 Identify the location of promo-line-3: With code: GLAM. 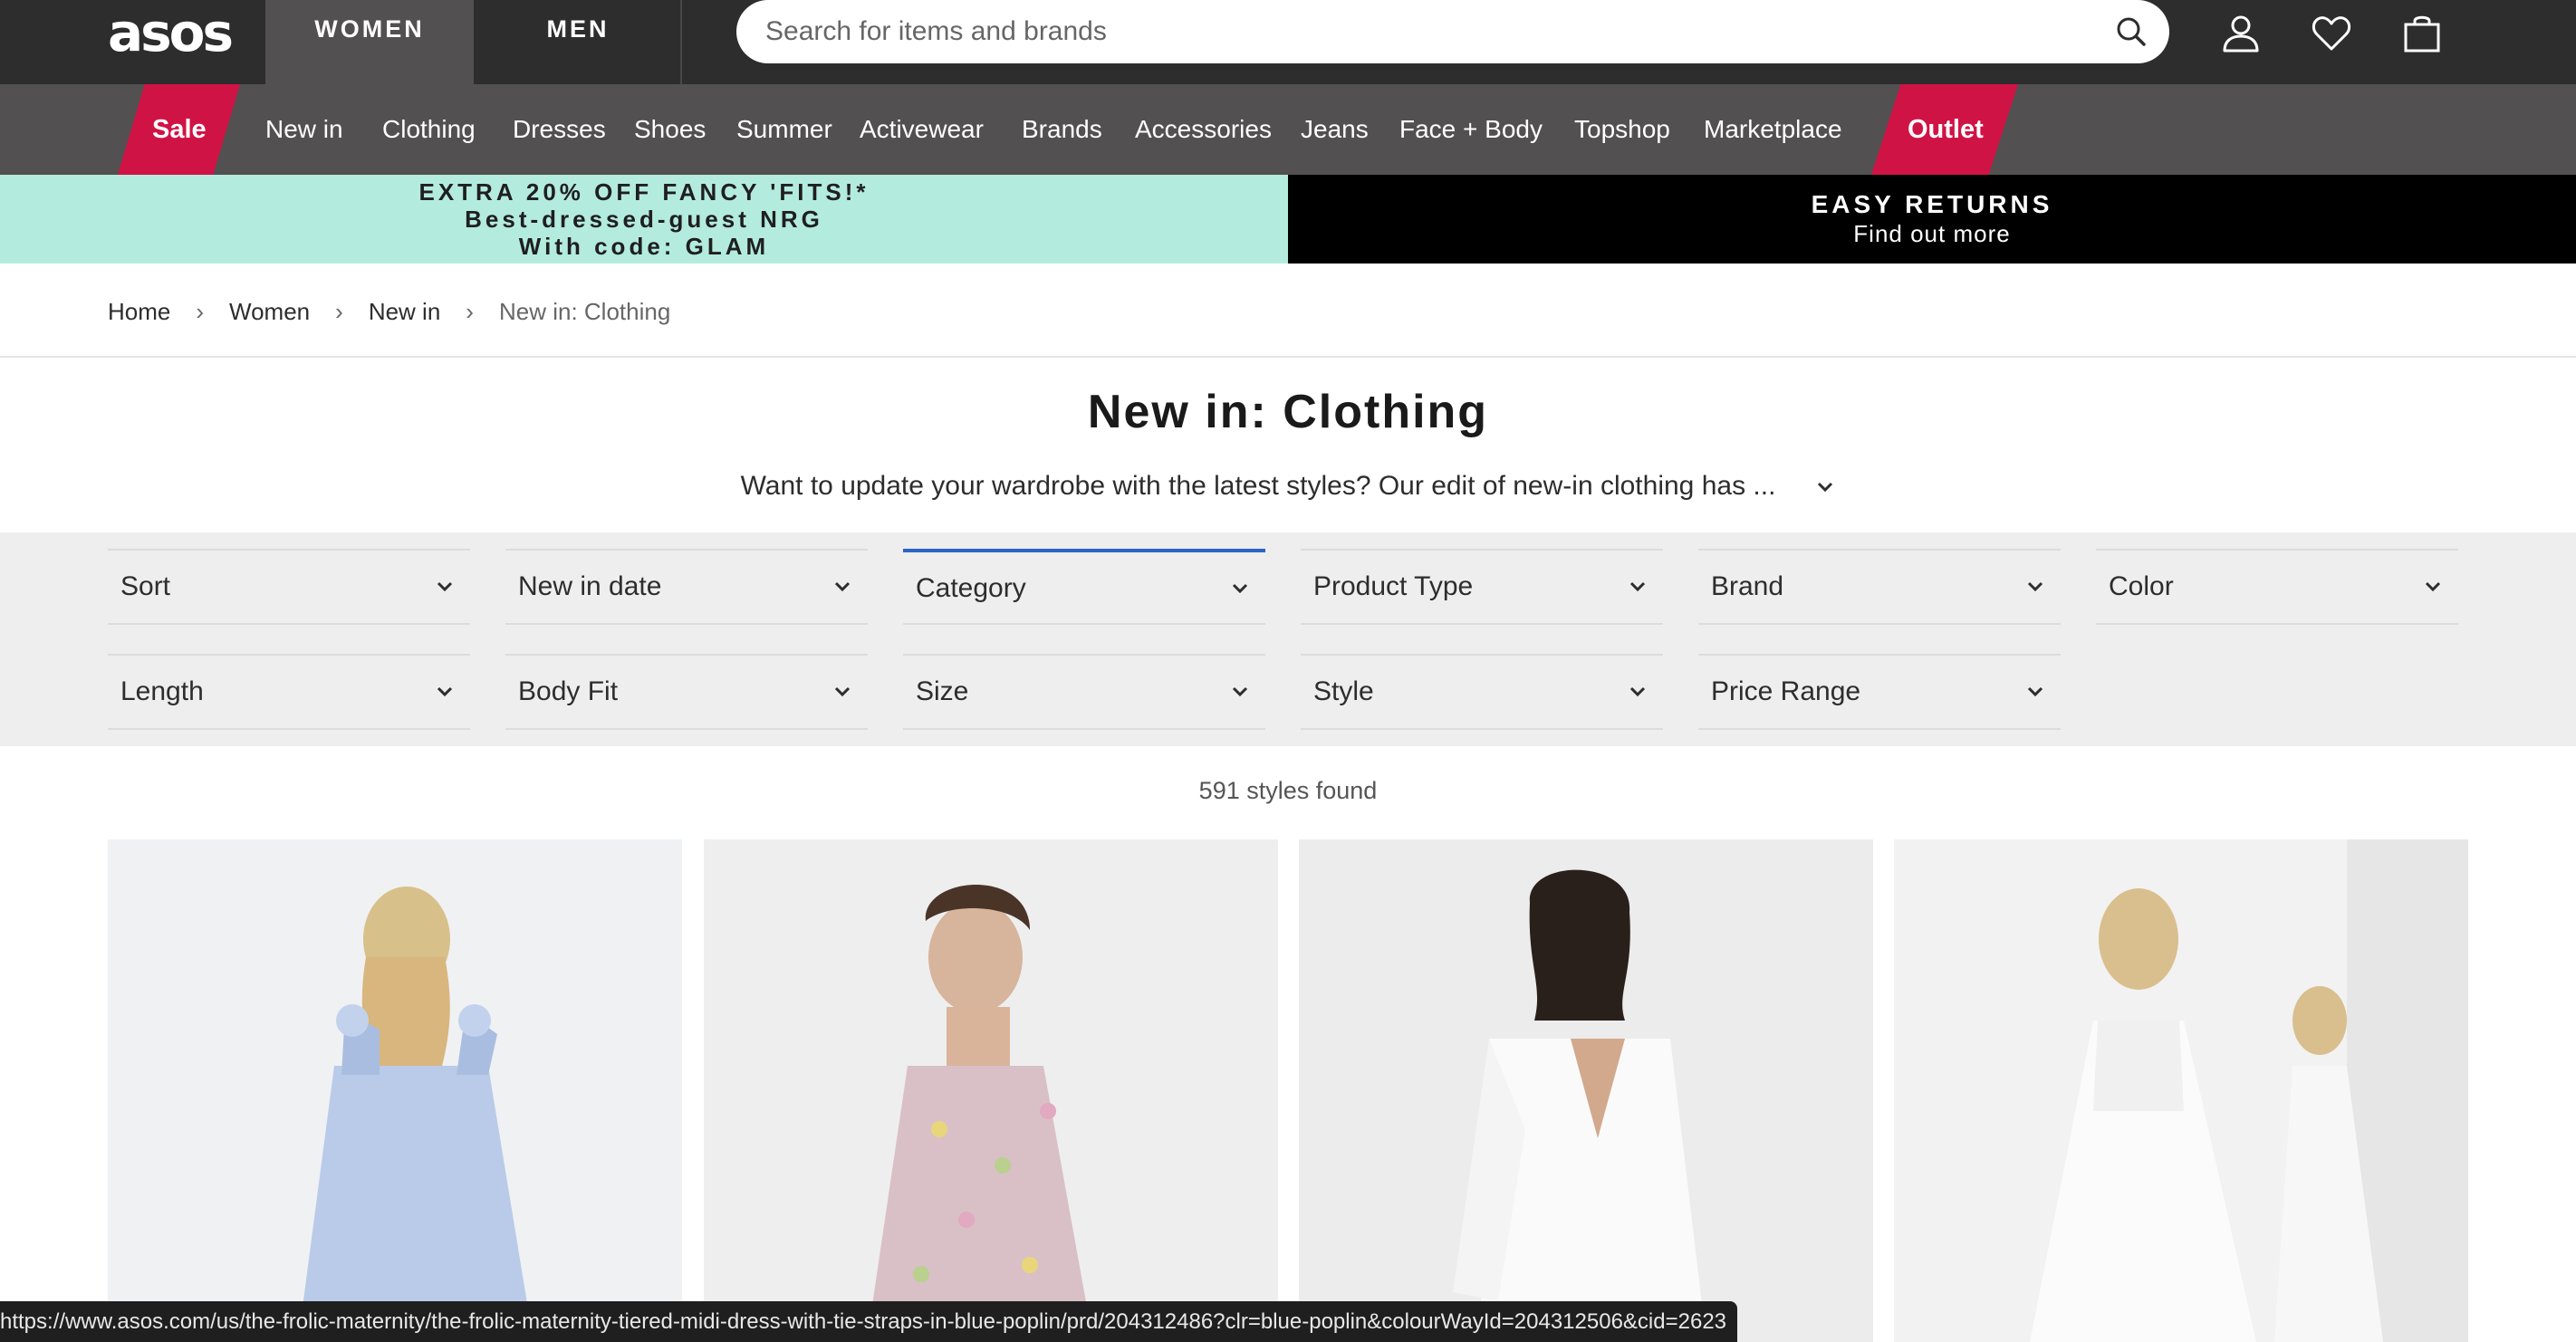
(644, 246).